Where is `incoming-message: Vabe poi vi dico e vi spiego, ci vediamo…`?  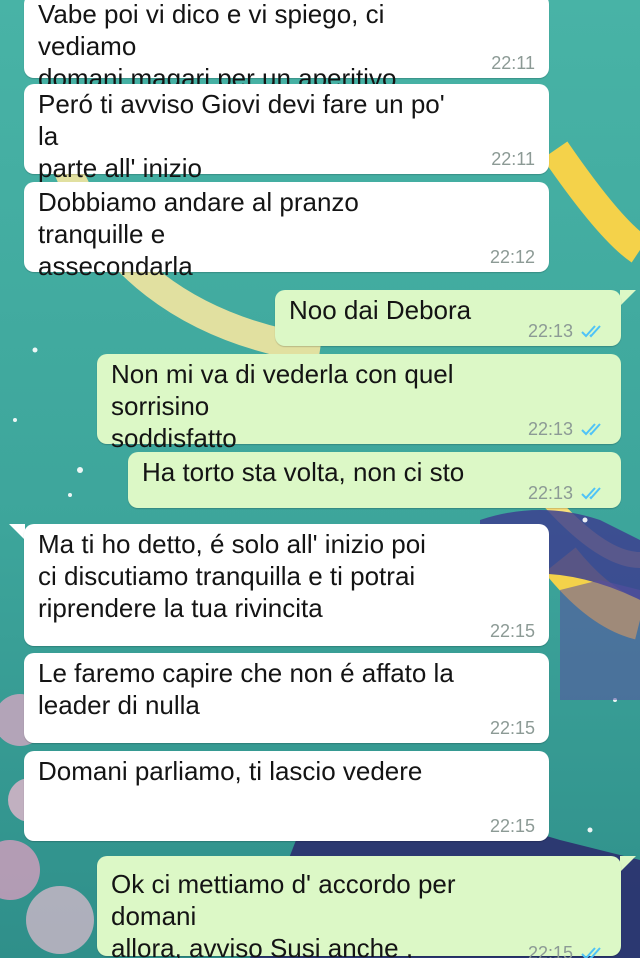
incoming-message: Vabe poi vi dico e vi spiego, ci vediamo… is located at coordinates (286, 46).